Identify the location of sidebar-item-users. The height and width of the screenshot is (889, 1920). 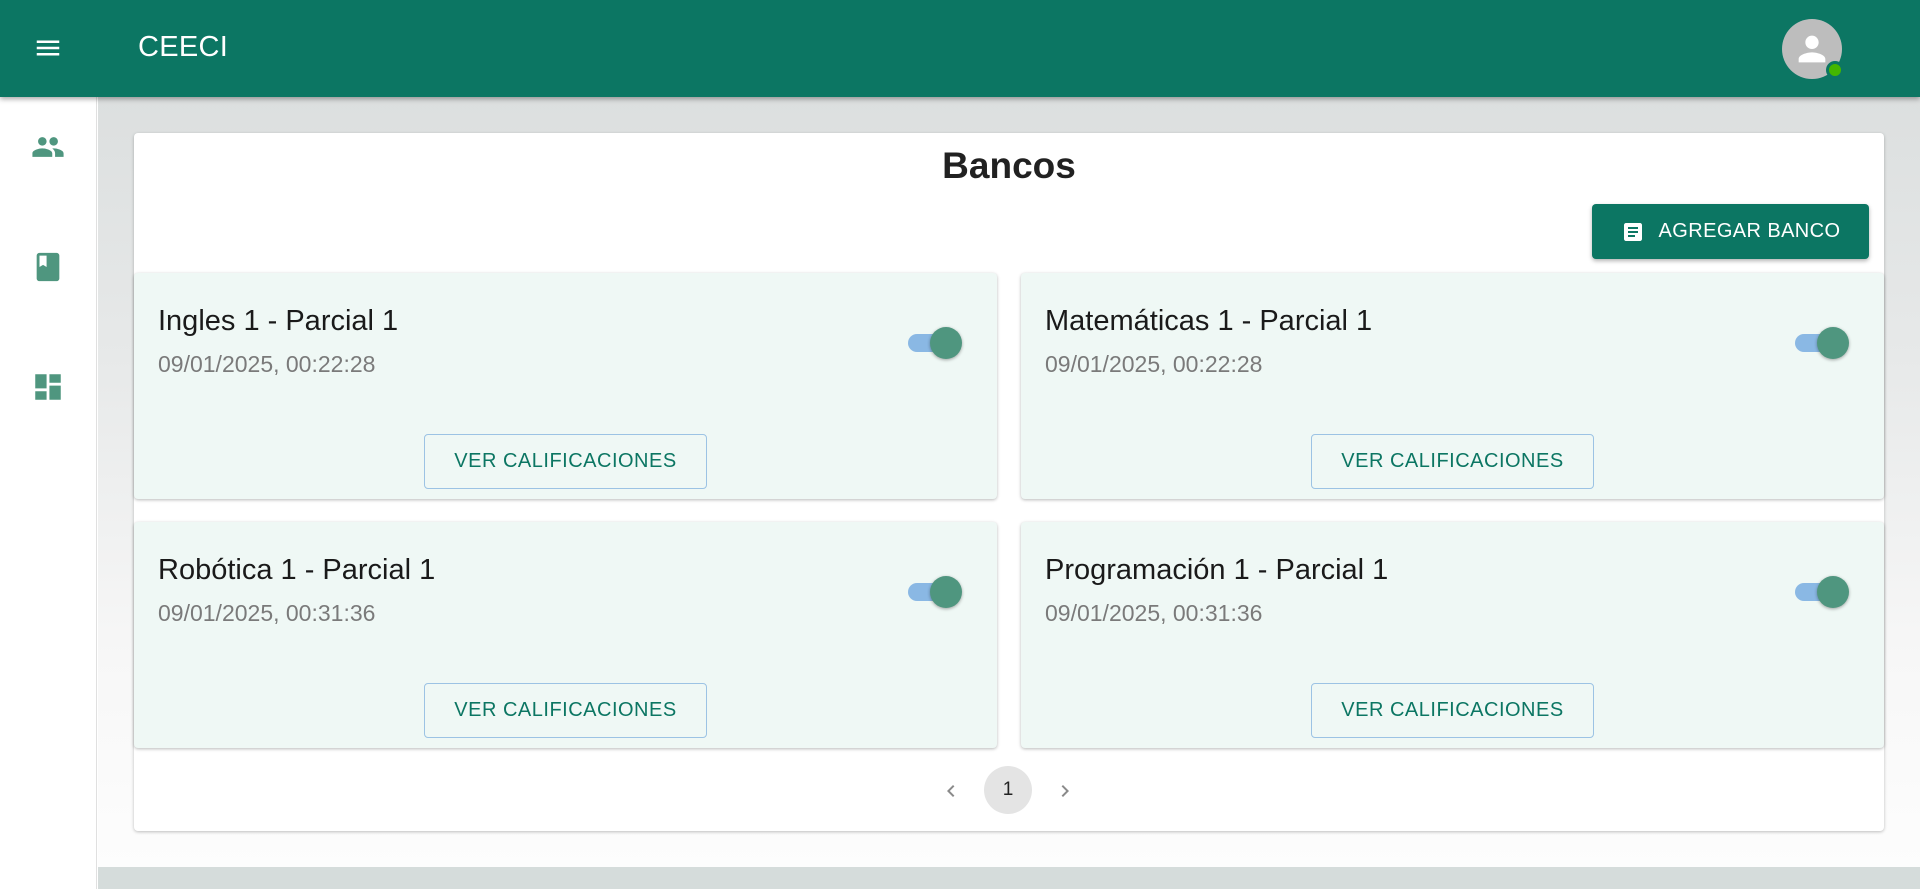
(48, 147).